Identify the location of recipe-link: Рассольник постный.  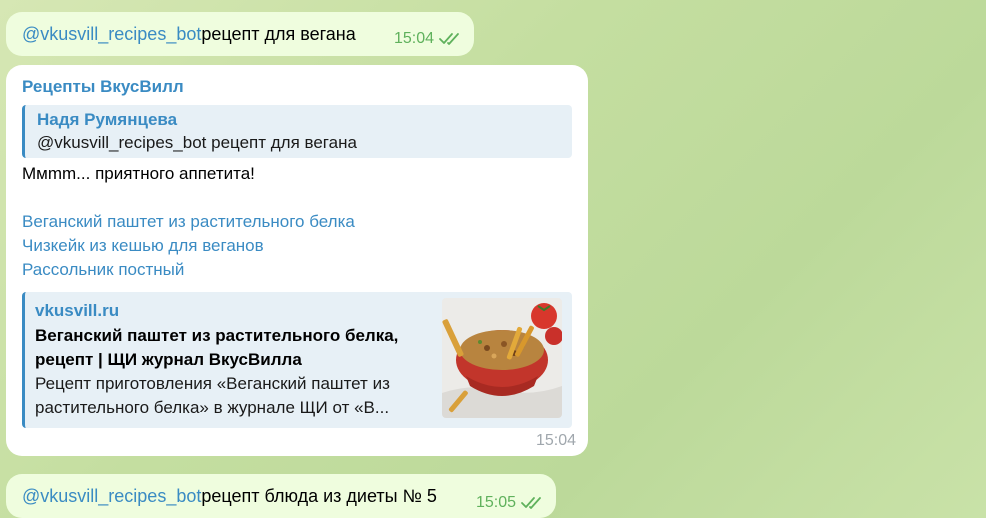
(298, 270).